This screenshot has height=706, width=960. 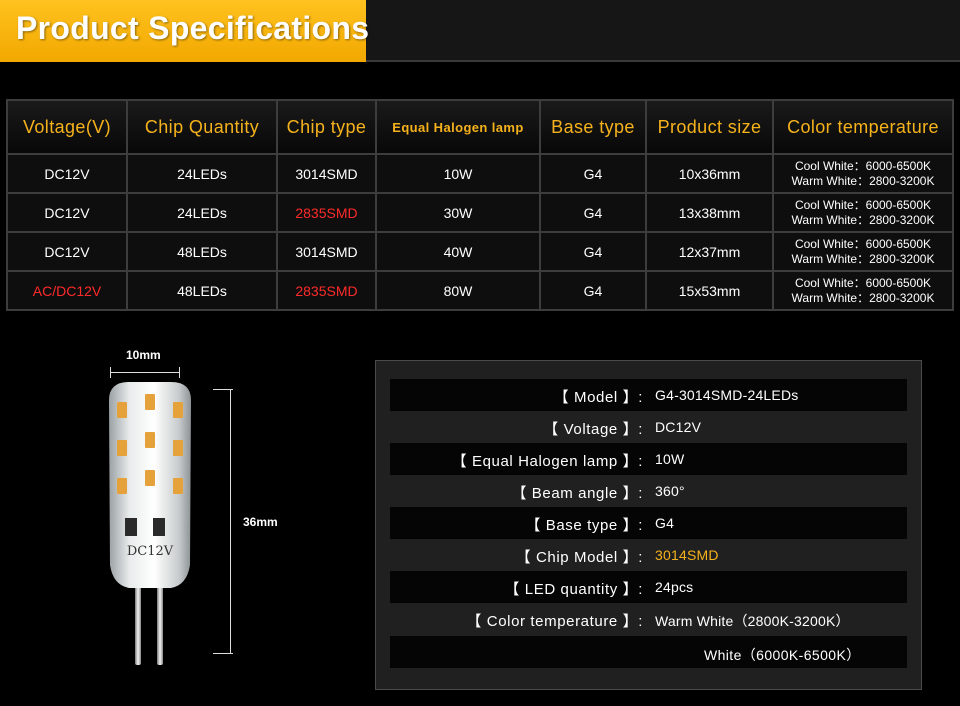 I want to click on col-equal-halogen: Equal Halogen lamp, so click(x=458, y=127).